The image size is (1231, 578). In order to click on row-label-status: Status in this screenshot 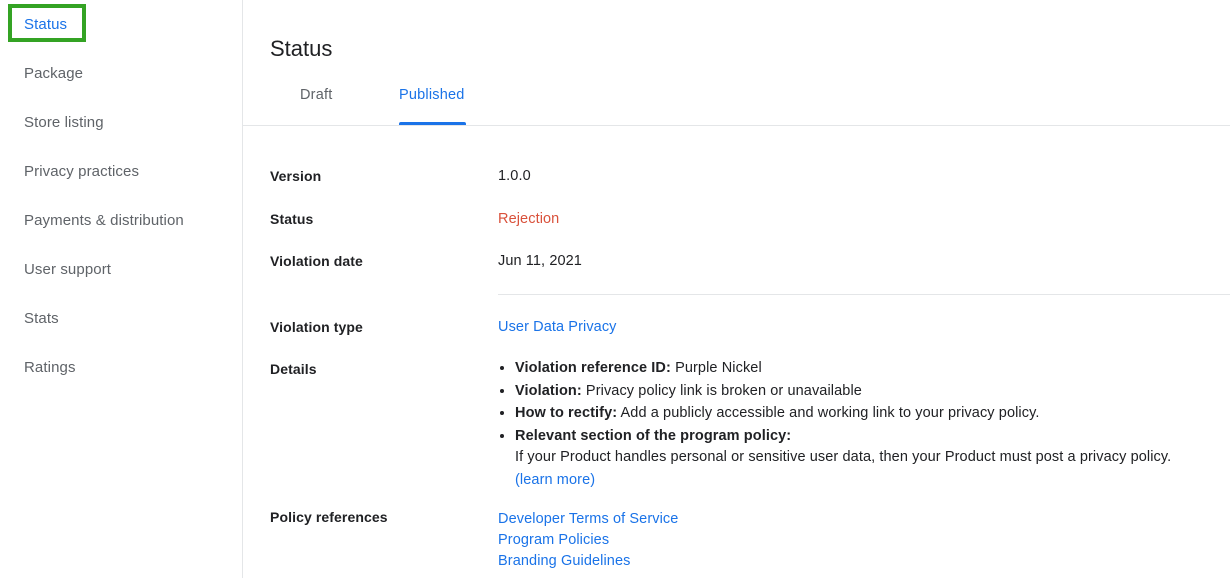, I will do `click(292, 219)`.